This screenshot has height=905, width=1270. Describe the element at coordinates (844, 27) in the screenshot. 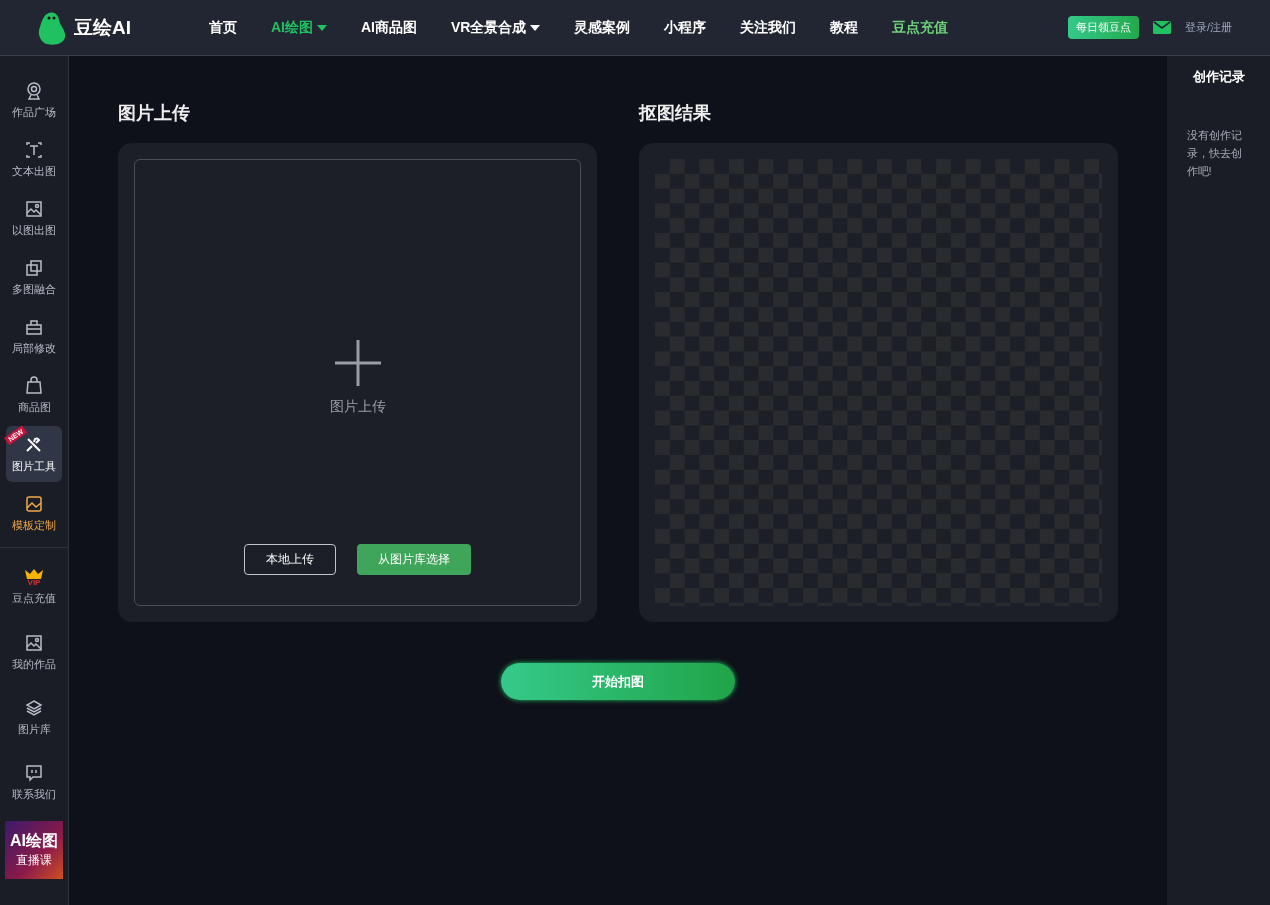

I see `nav-link: 教程` at that location.